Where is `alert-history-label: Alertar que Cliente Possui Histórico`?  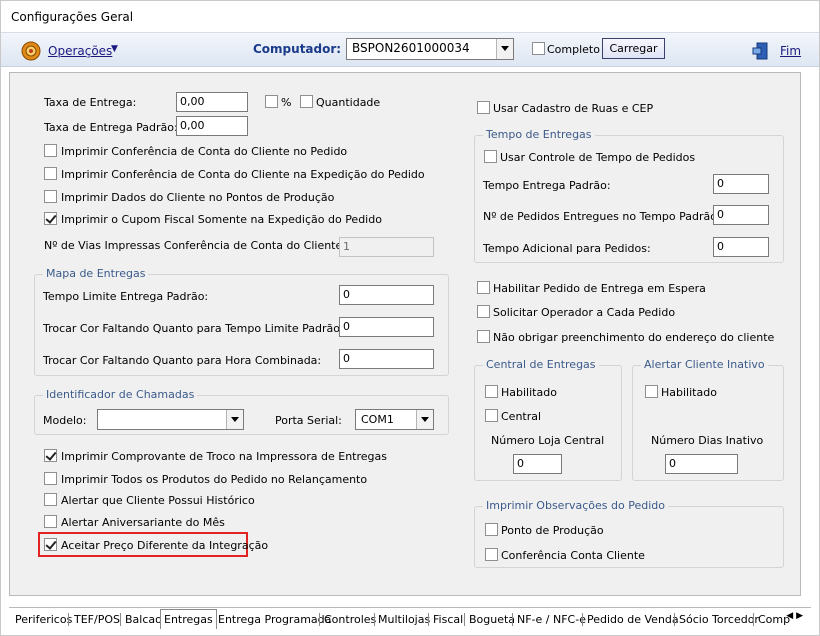 alert-history-label: Alertar que Cliente Possui Histórico is located at coordinates (158, 500).